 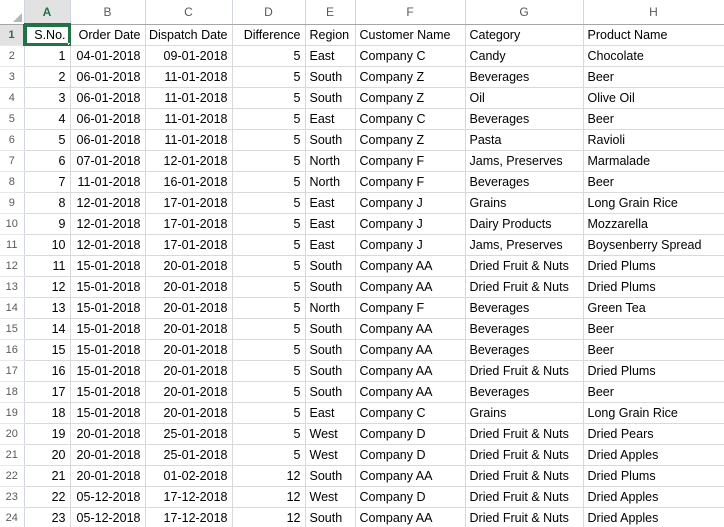 I want to click on cell-E15: South, so click(x=330, y=329).